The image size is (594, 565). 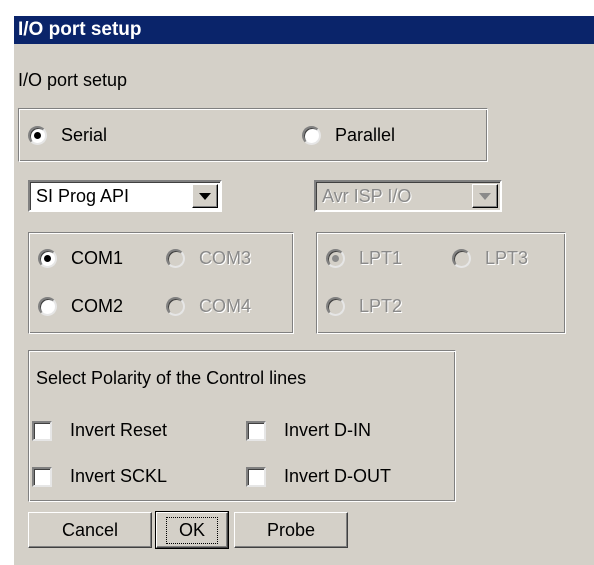 I want to click on com4-label: COM4, so click(x=225, y=306).